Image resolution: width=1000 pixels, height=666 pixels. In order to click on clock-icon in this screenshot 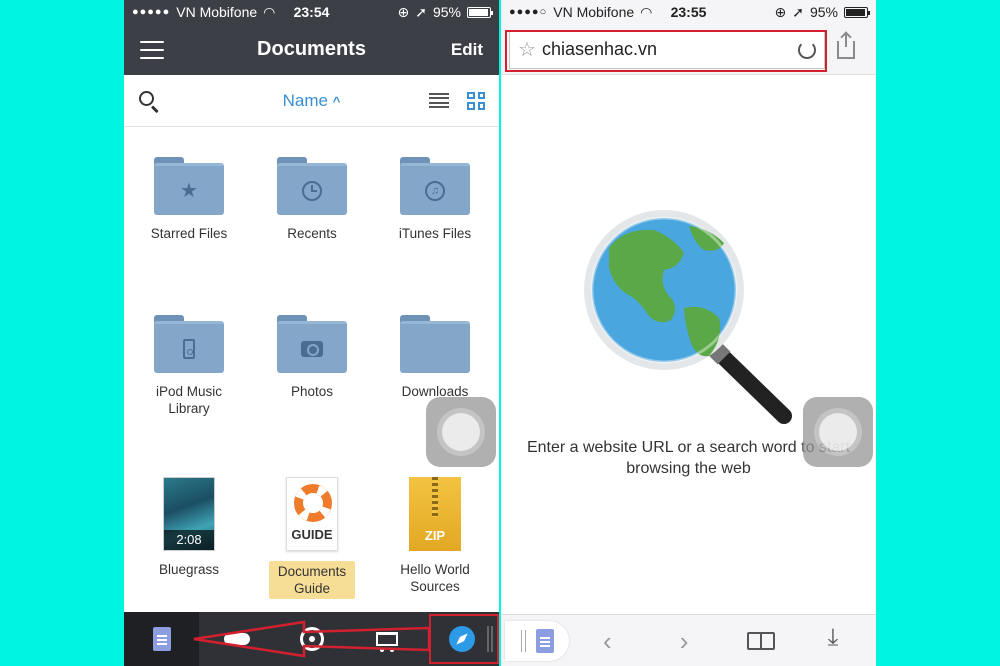, I will do `click(312, 190)`.